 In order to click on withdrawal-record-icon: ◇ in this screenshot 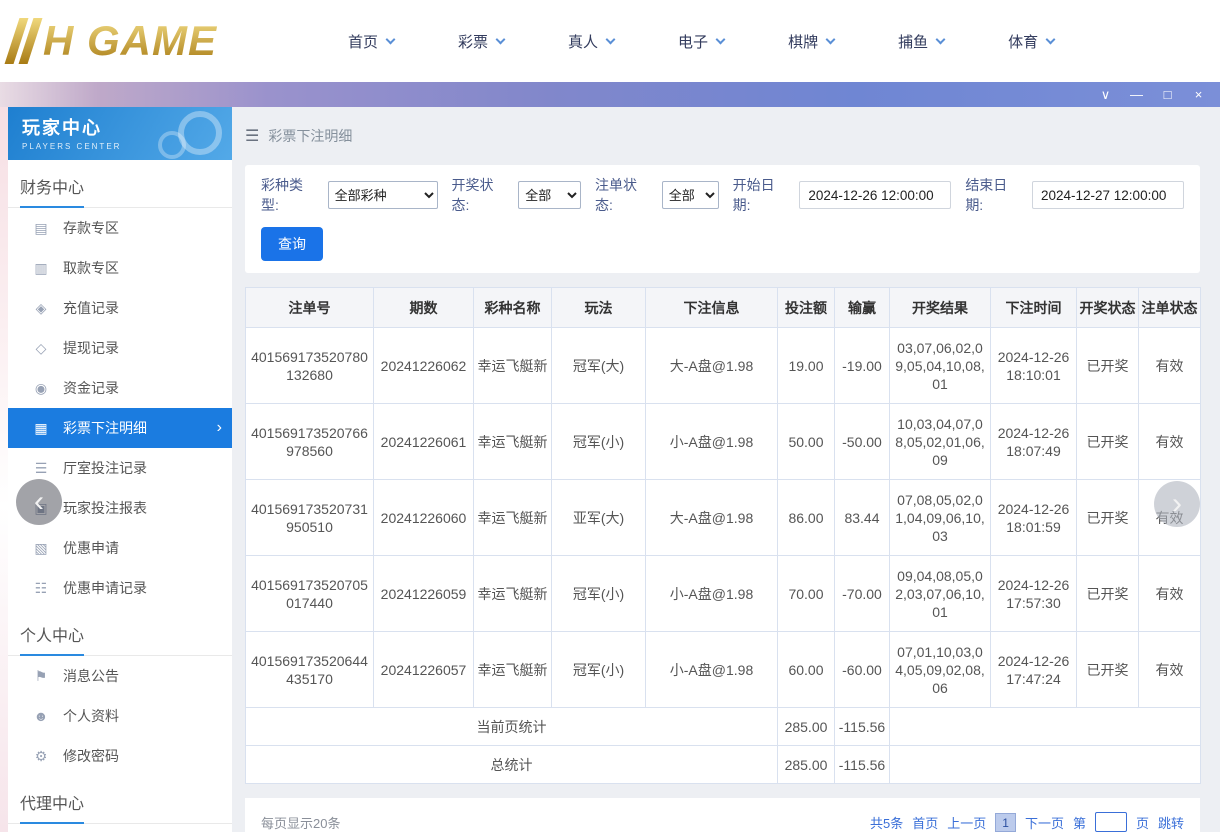, I will do `click(41, 347)`.